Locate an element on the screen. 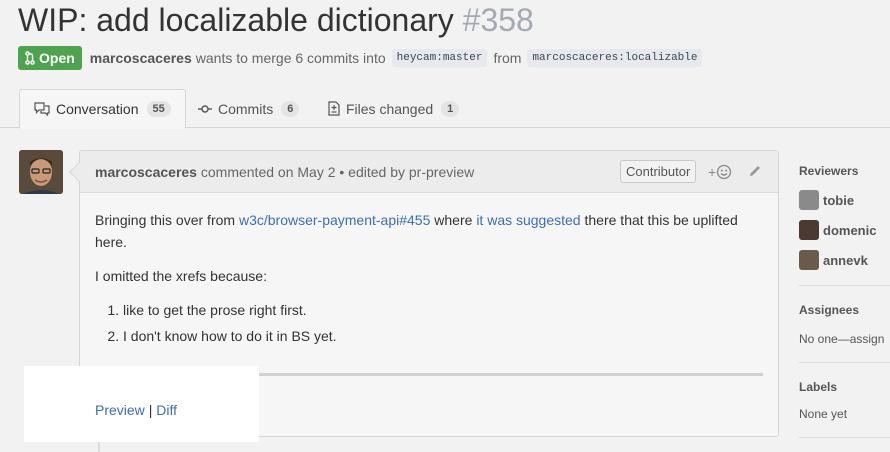  pr-title: WIP: add localizable dictionary #358 is located at coordinates (276, 20).